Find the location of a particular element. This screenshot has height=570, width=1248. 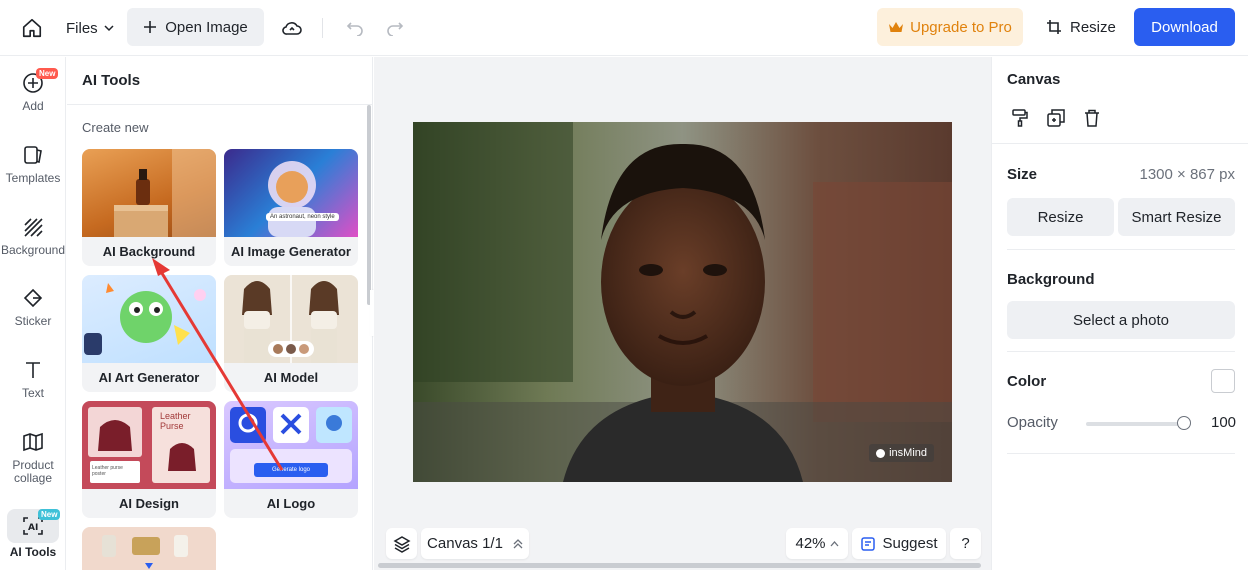

suggest-label: Suggest is located at coordinates (910, 543).